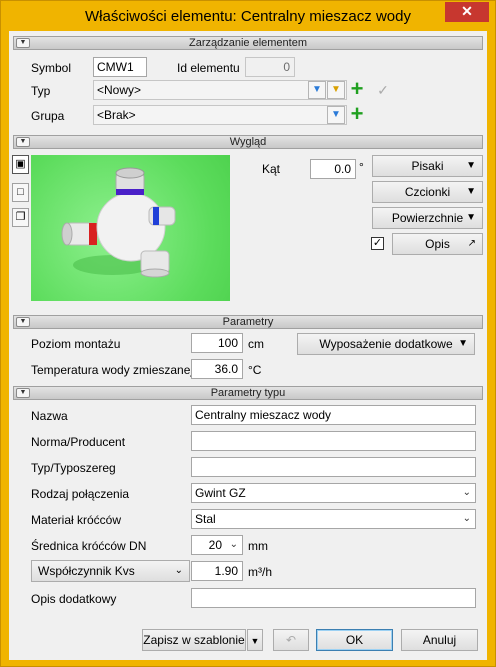 This screenshot has height=667, width=496. I want to click on group-browse-icon: ▼, so click(336, 115).